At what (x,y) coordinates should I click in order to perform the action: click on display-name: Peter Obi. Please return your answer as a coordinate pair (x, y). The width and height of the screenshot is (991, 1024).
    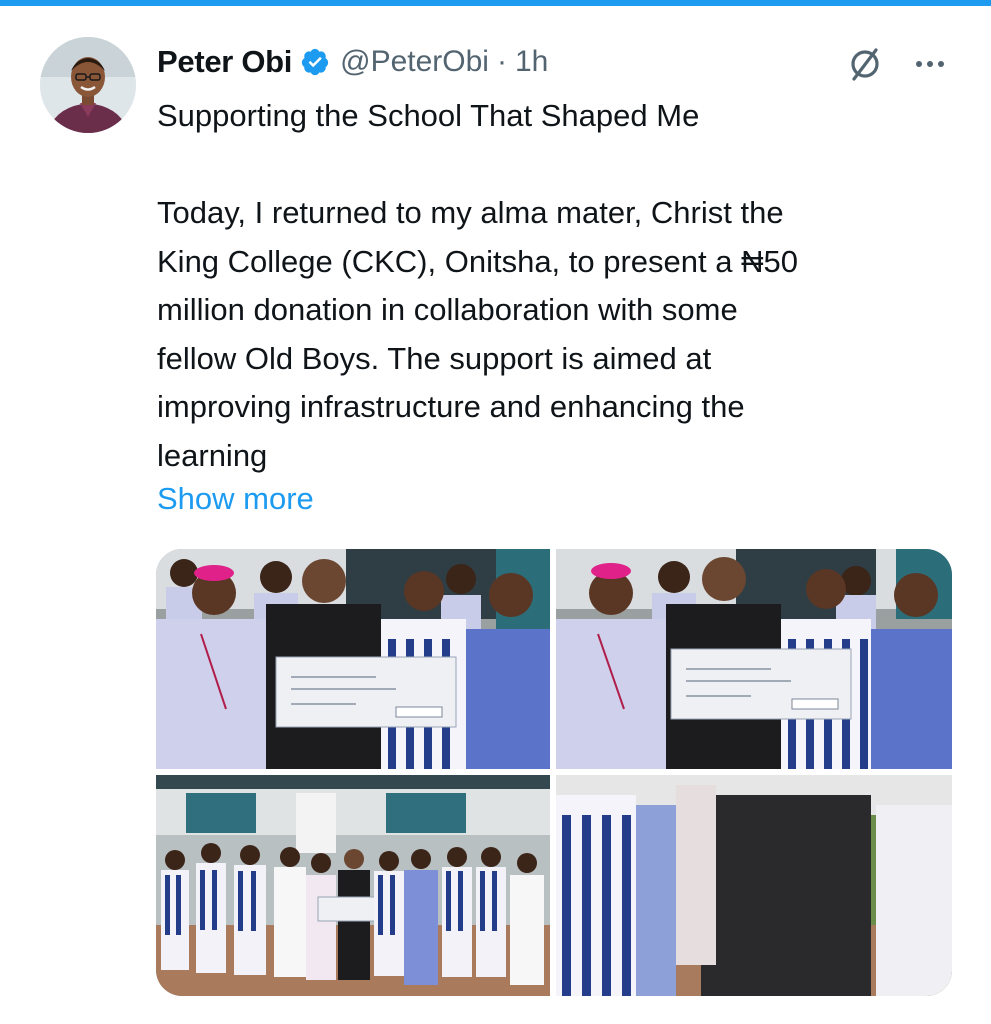
    Looking at the image, I should click on (224, 62).